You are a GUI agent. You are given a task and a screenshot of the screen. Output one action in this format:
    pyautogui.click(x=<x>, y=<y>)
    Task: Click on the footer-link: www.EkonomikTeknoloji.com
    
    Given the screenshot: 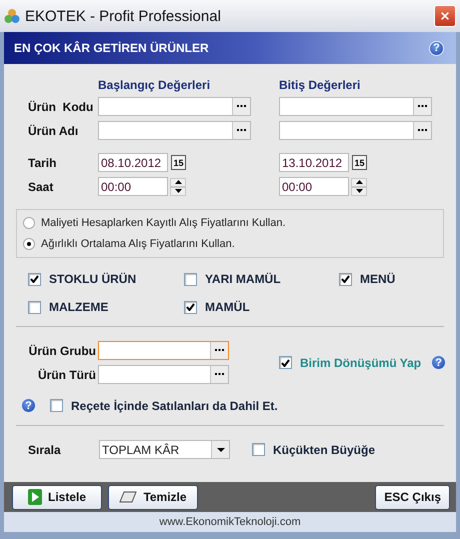 What is the action you would take?
    pyautogui.click(x=230, y=522)
    